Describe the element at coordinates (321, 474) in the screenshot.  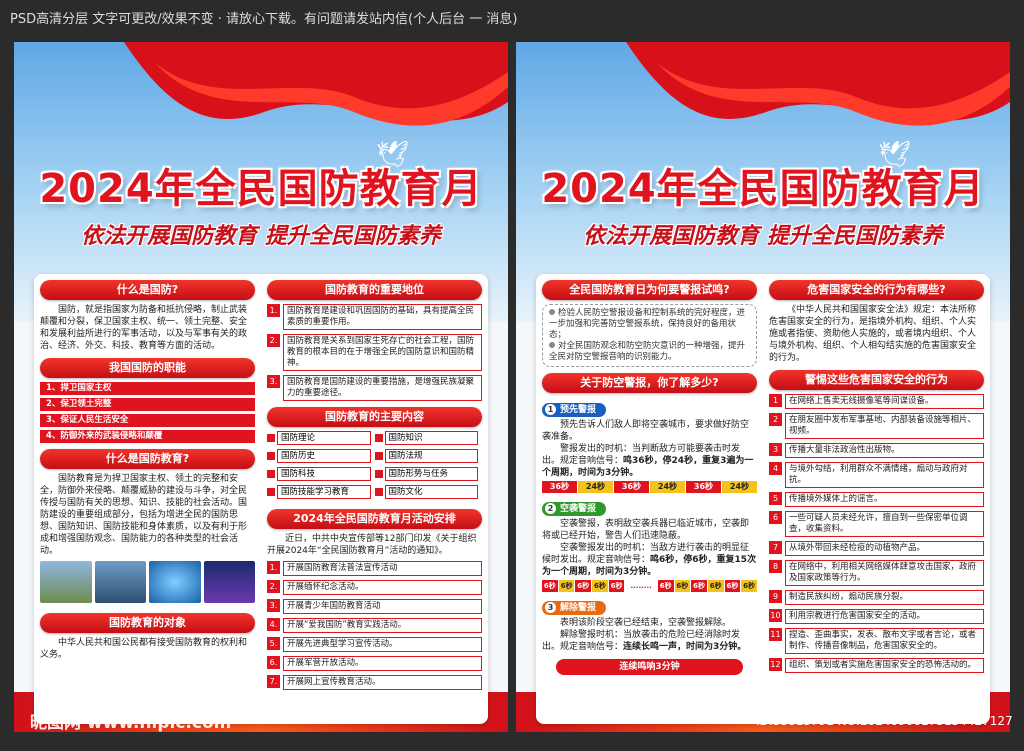
I see `grid-item: 国防科技` at that location.